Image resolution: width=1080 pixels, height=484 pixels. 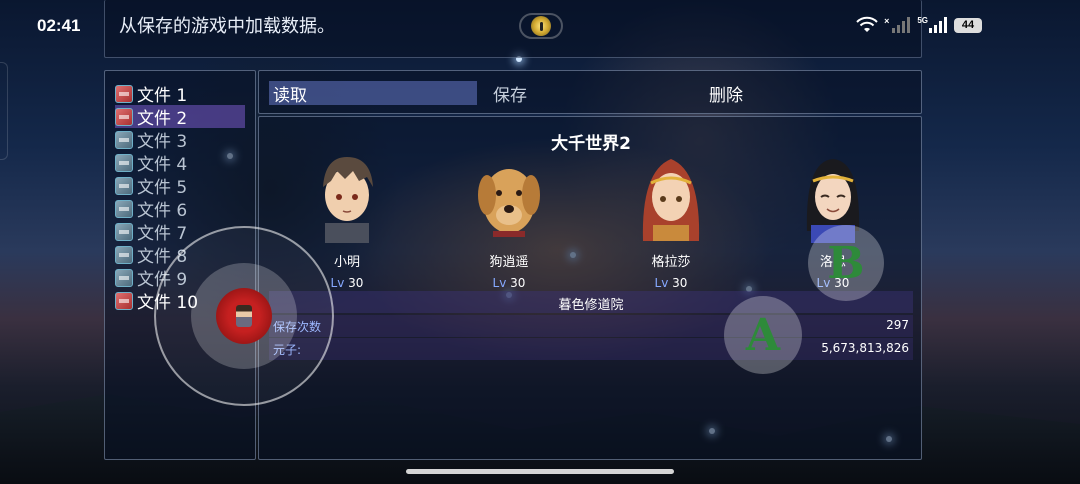 I want to click on save-count-row: 保存次数 297, so click(x=591, y=326).